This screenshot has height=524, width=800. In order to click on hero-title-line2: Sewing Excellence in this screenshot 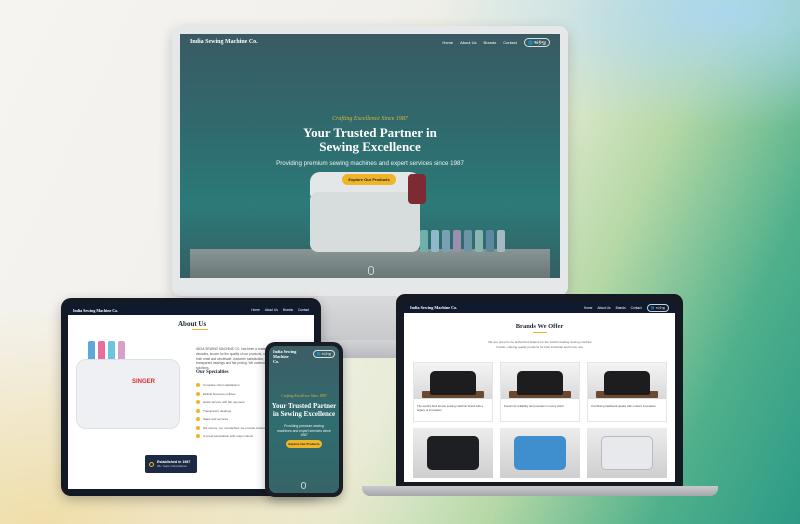, I will do `click(370, 147)`.